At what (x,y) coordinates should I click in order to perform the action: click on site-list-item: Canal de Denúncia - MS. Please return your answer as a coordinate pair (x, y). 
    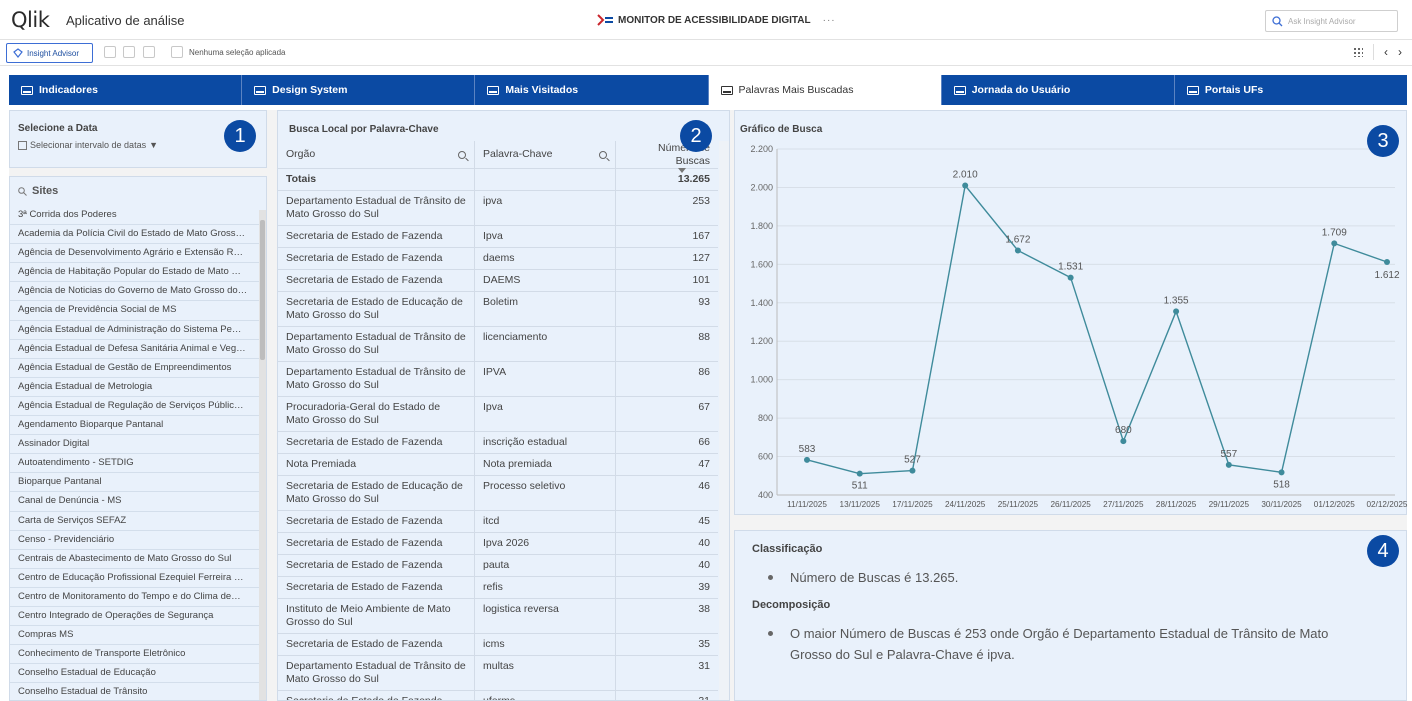
    Looking at the image, I should click on (135, 502).